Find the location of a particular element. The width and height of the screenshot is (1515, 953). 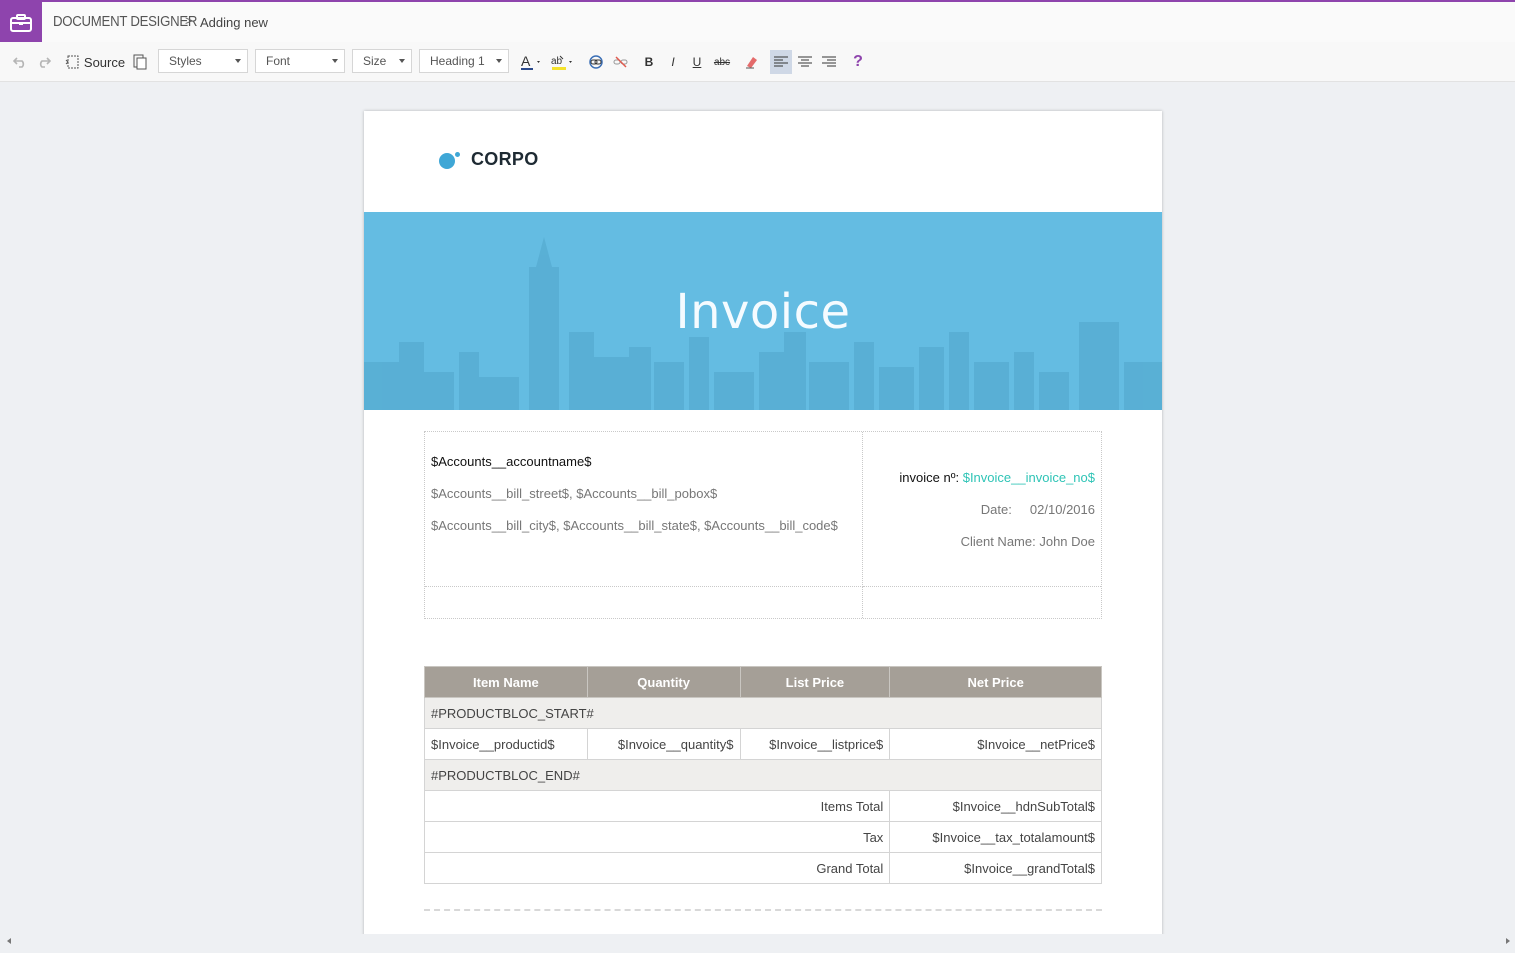

align-left-icon is located at coordinates (781, 62).